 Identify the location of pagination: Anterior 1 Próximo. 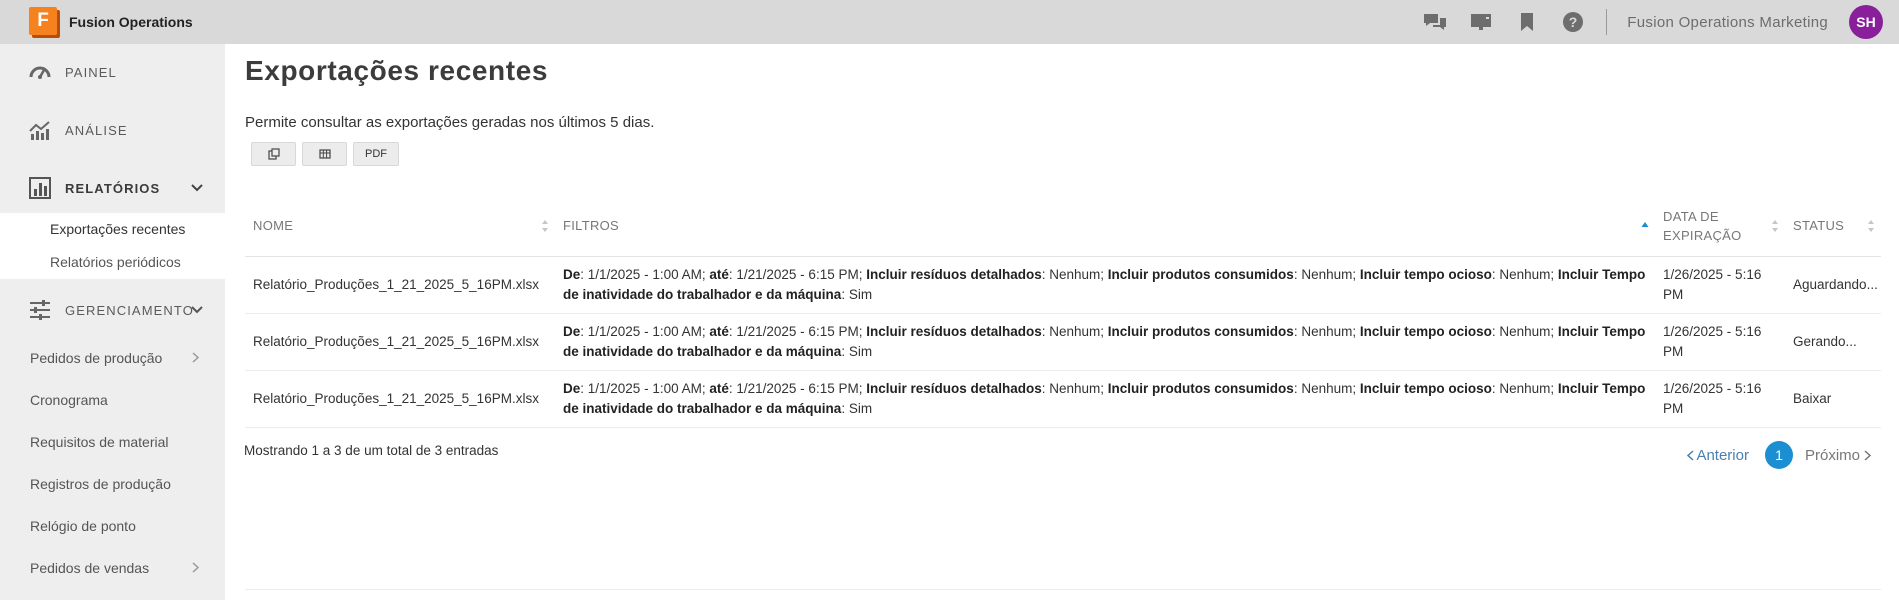
(1779, 455).